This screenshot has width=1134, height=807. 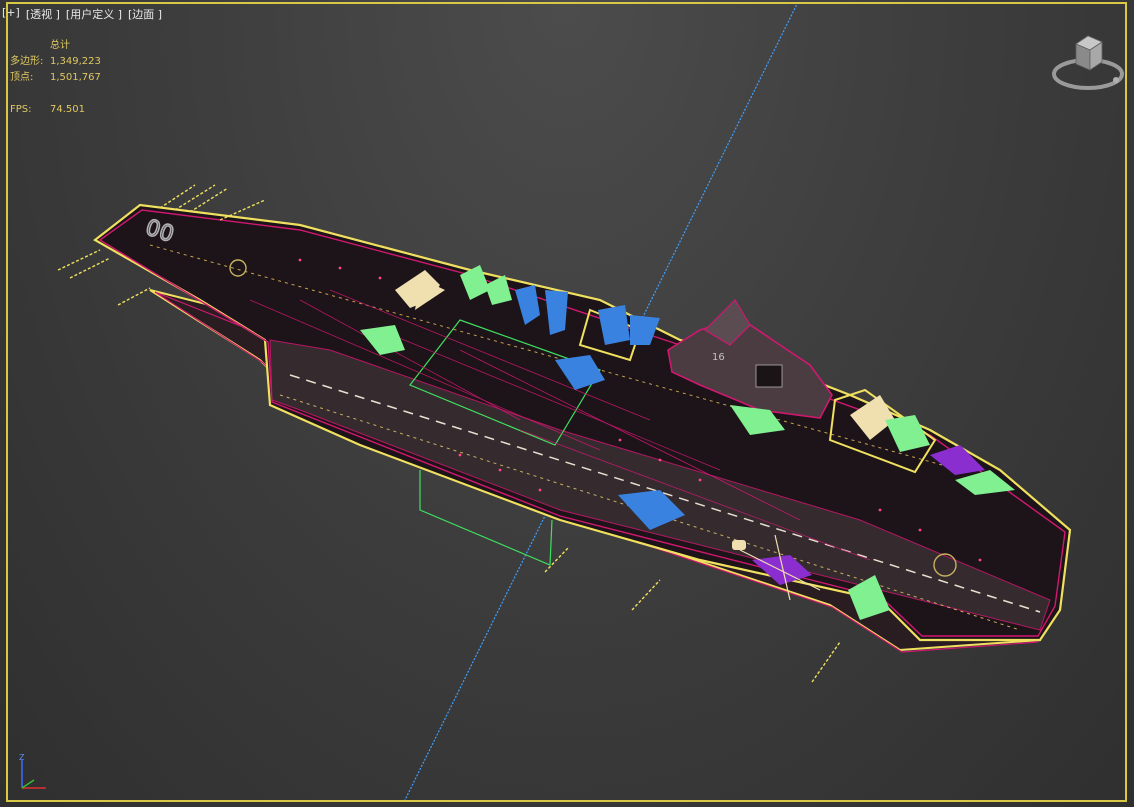 I want to click on stats-fps-row: FPS: 74.501, so click(x=55, y=110).